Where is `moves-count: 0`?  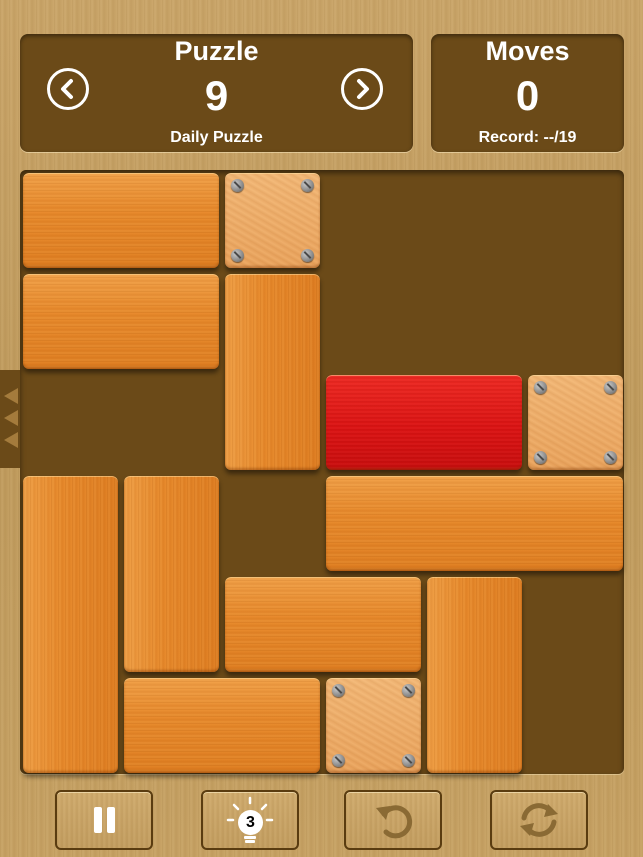
moves-count: 0 is located at coordinates (527, 95).